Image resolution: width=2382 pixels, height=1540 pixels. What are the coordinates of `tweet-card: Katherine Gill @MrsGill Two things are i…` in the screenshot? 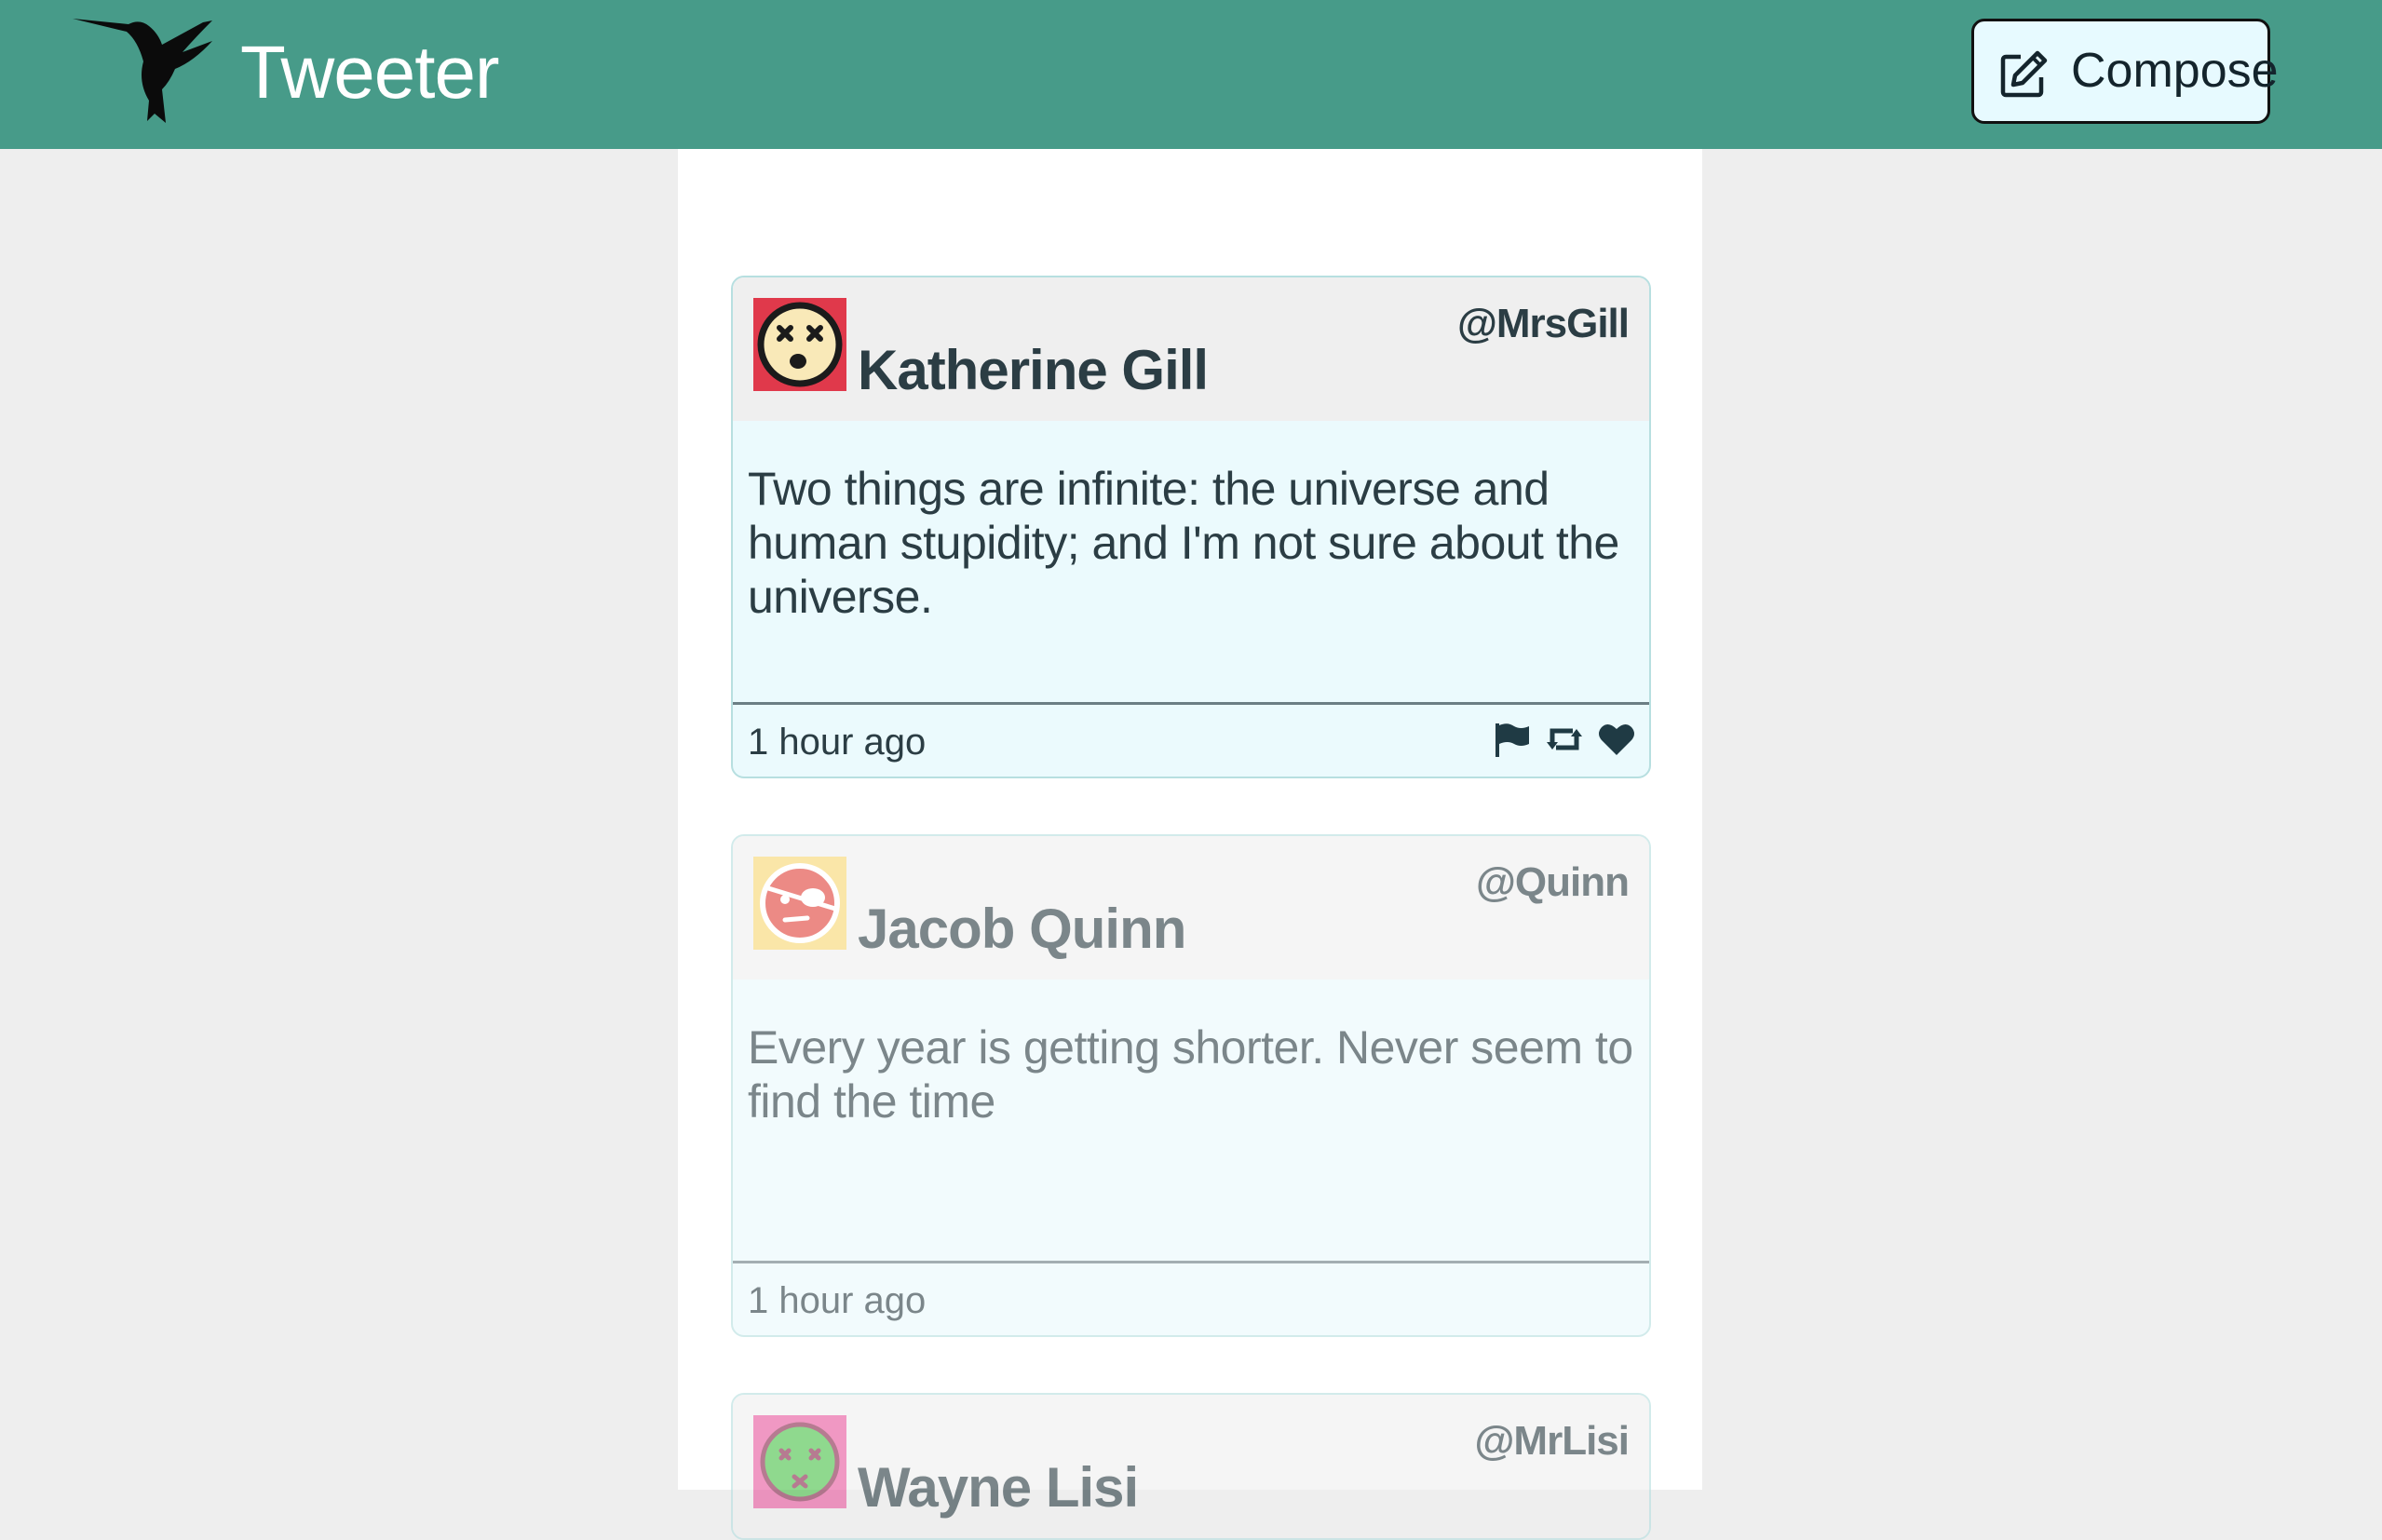 It's located at (1191, 527).